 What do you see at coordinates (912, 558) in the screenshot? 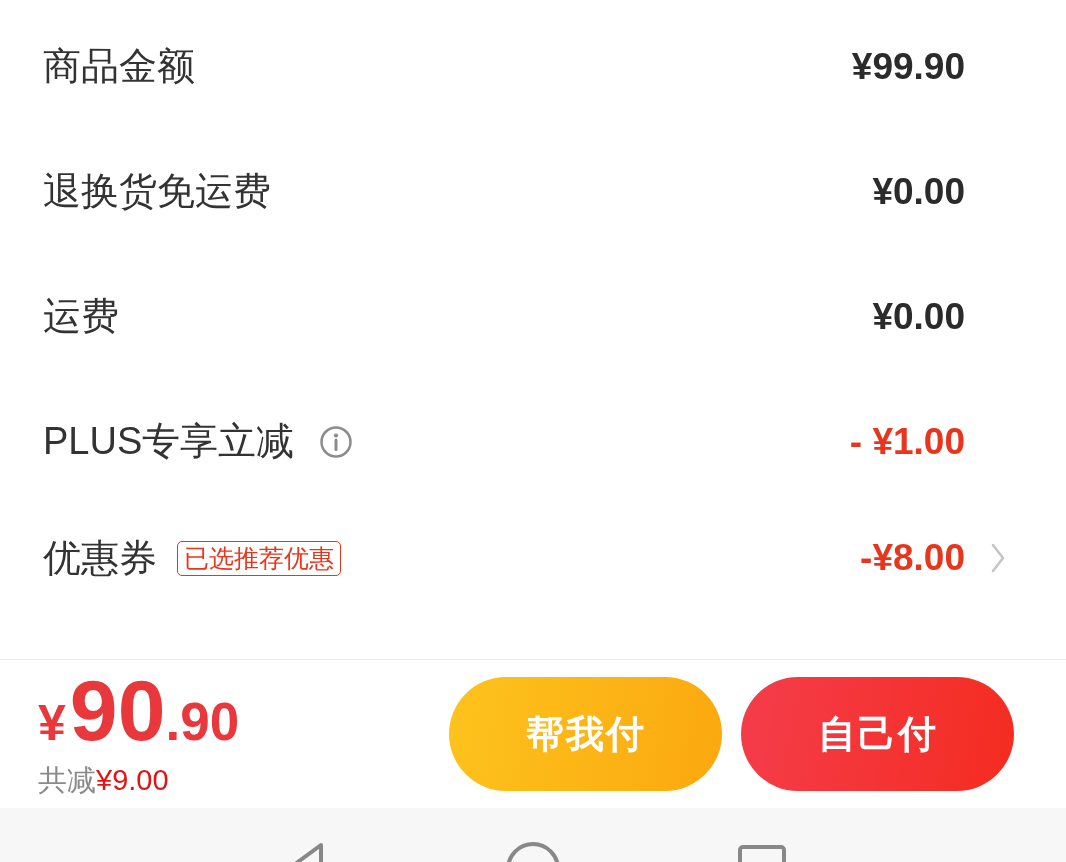
I see `row-amount: -¥8.00` at bounding box center [912, 558].